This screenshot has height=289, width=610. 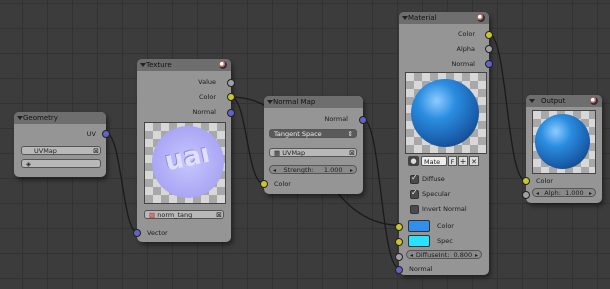 I want to click on output-node: Output Color ◂ Alph: 1.000 ▸, so click(x=562, y=149).